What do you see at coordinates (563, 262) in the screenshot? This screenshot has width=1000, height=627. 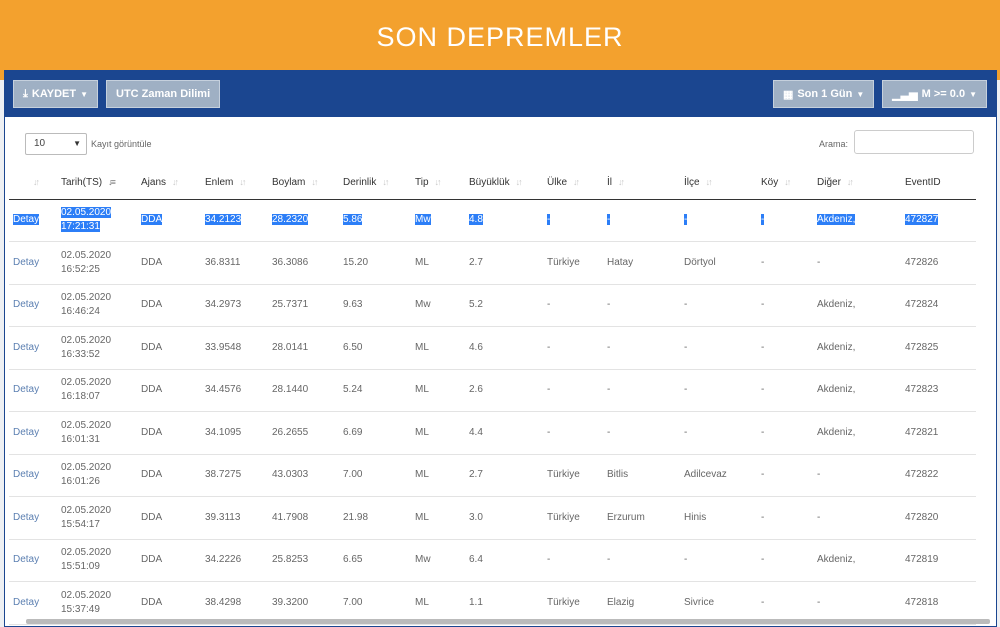 I see `country-value: Türkiye` at bounding box center [563, 262].